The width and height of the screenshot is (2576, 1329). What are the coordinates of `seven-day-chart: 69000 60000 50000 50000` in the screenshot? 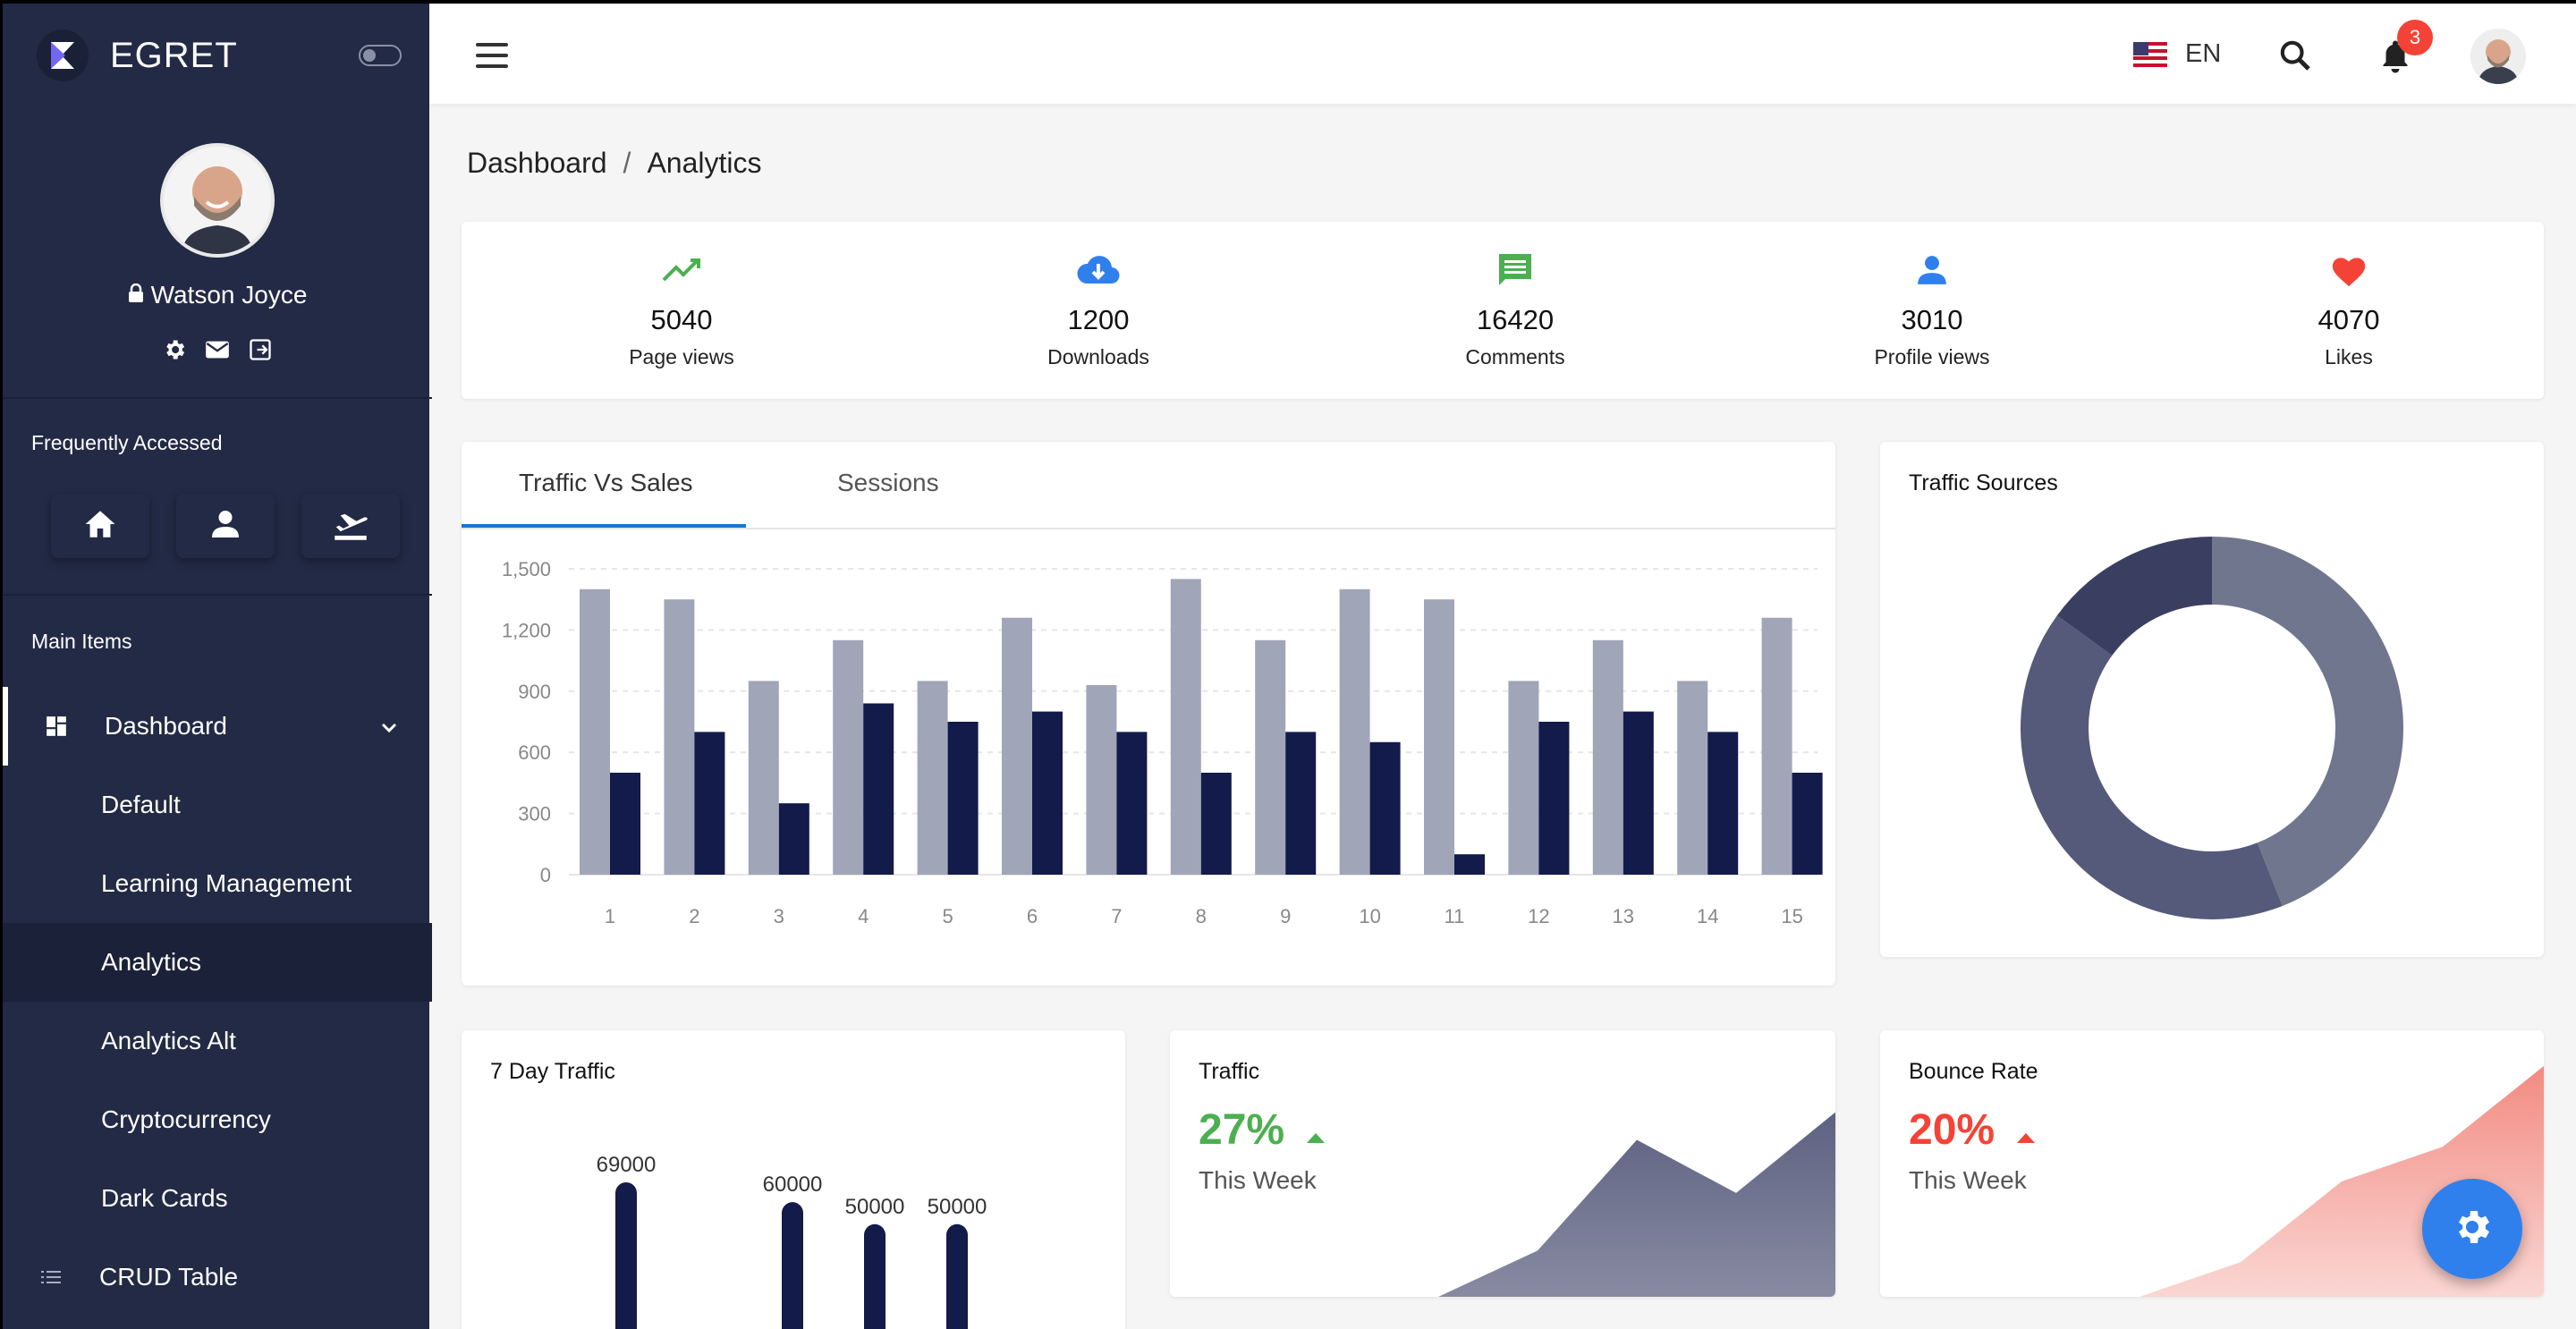 It's located at (792, 1241).